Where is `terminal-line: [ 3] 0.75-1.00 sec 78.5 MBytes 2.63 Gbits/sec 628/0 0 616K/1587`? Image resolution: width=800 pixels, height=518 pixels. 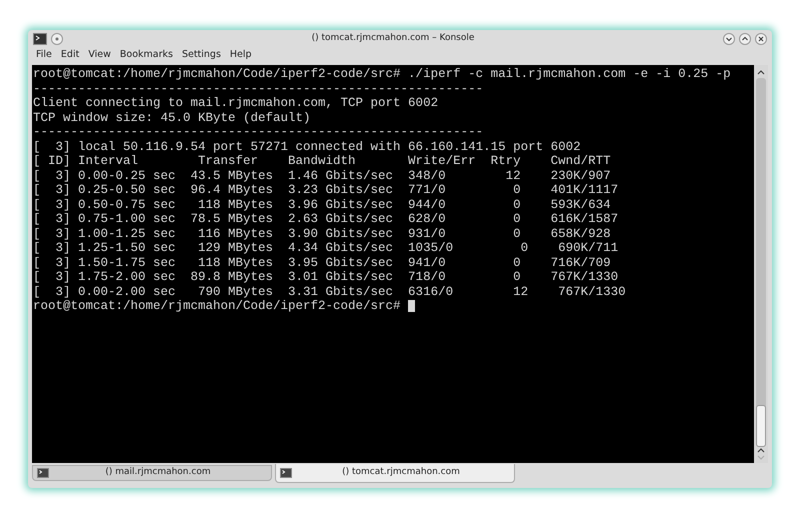
terminal-line: [ 3] 0.75-1.00 sec 78.5 MBytes 2.63 Gbits/sec 628/0 0 616K/1587 is located at coordinates (325, 219).